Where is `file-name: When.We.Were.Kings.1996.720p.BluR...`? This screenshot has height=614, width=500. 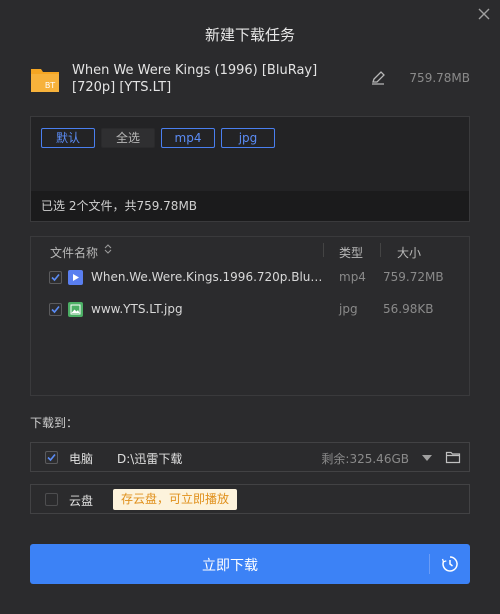 file-name: When.We.Were.Kings.1996.720p.BluR... is located at coordinates (207, 277).